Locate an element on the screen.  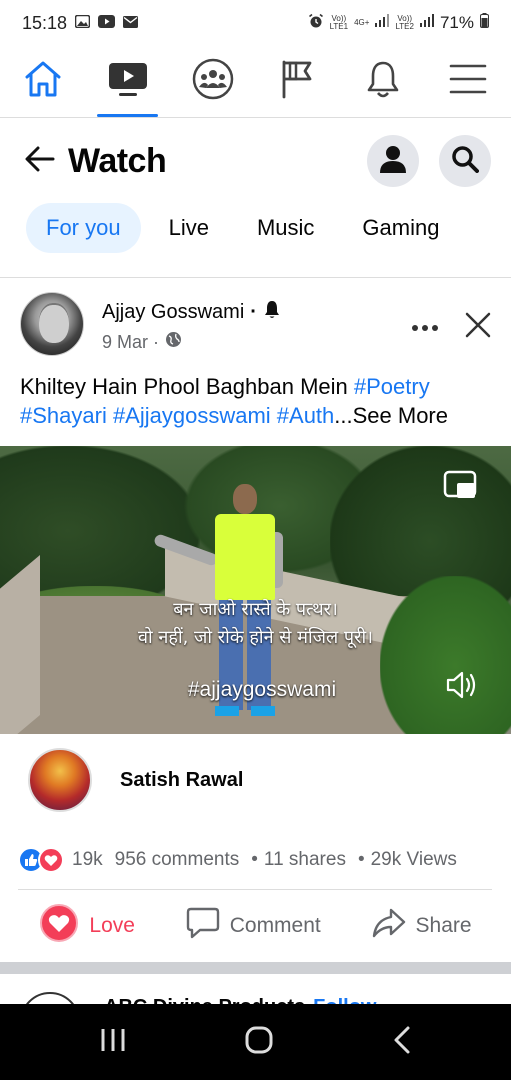
views-count: 29k Views is located at coordinates (413, 859).